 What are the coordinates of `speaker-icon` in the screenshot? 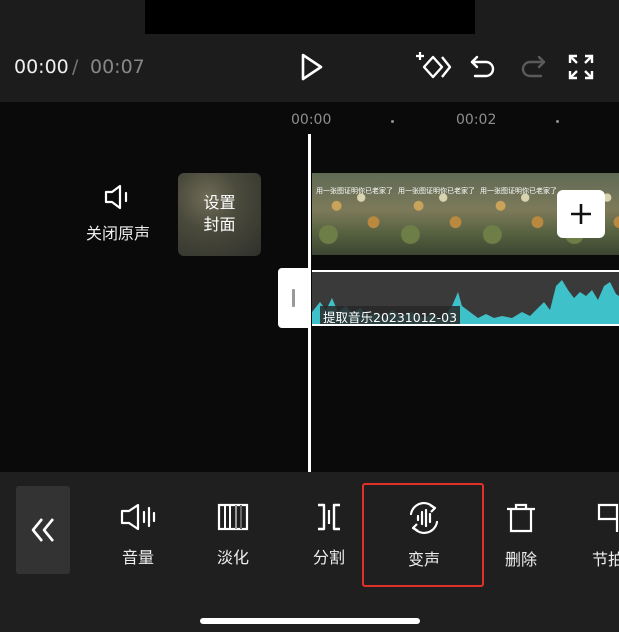 It's located at (116, 197).